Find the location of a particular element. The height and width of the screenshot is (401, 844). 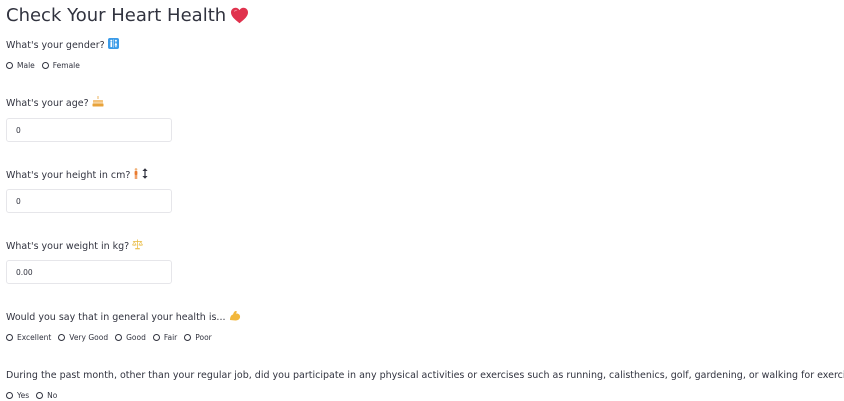

activity-option-no-label: No is located at coordinates (52, 395).